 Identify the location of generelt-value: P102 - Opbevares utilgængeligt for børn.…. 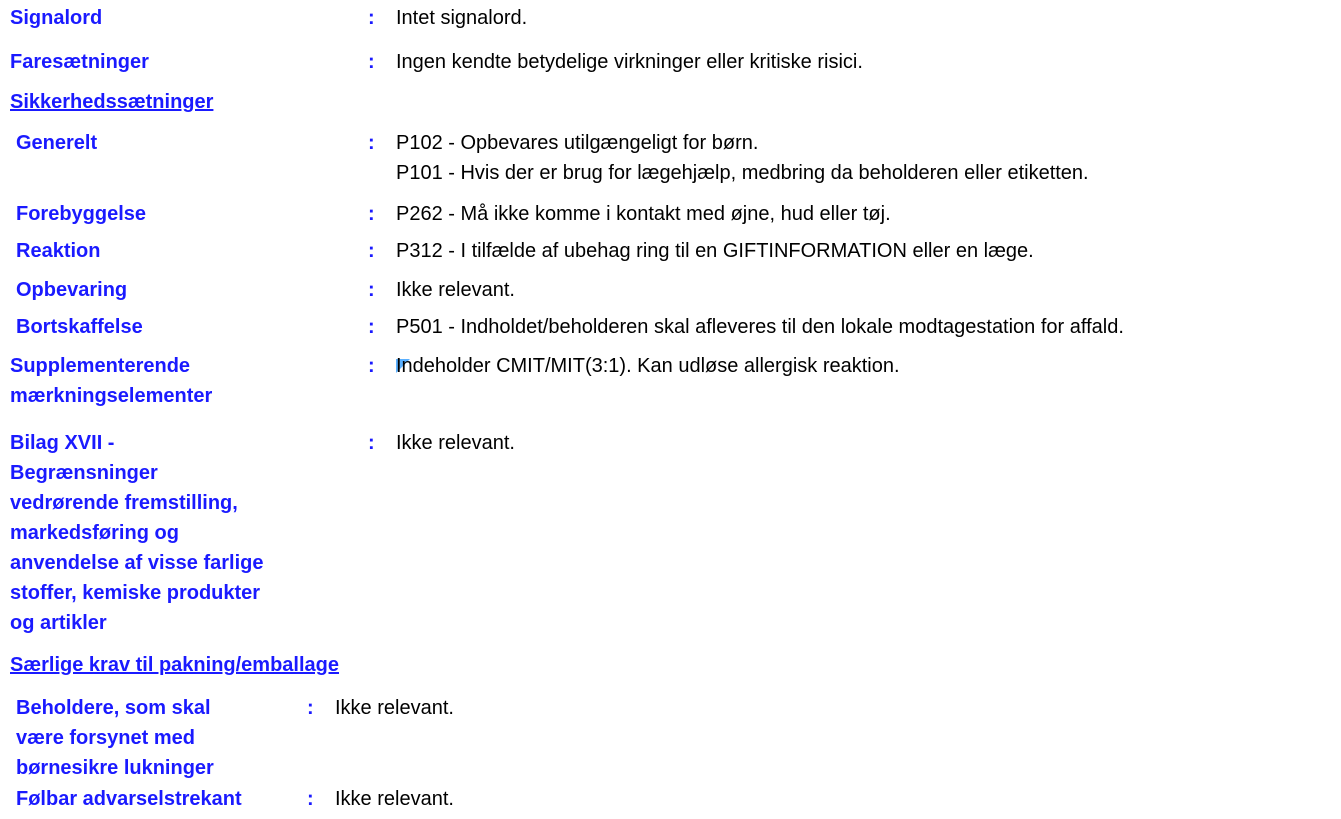
(742, 161).